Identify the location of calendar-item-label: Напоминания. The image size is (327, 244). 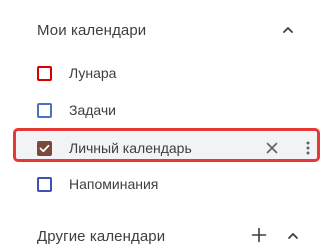
(114, 184).